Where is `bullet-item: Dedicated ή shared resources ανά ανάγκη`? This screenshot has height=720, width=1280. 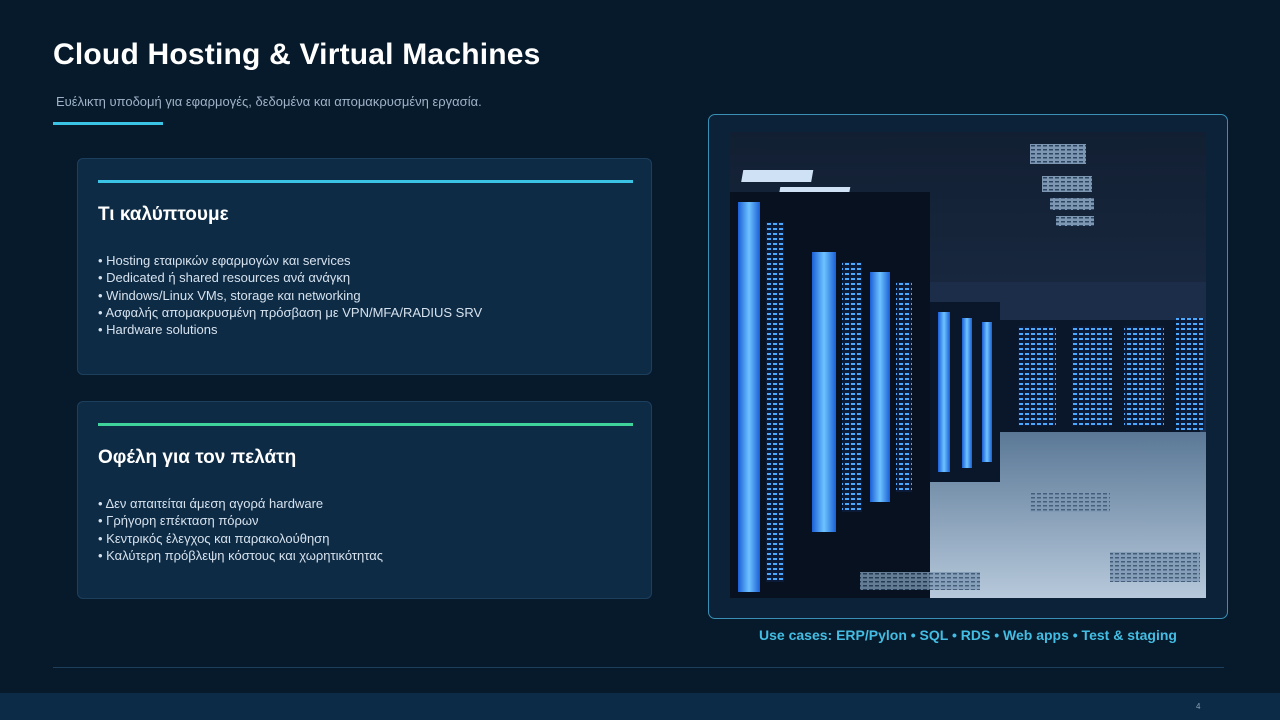 bullet-item: Dedicated ή shared resources ανά ανάγκη is located at coordinates (290, 277).